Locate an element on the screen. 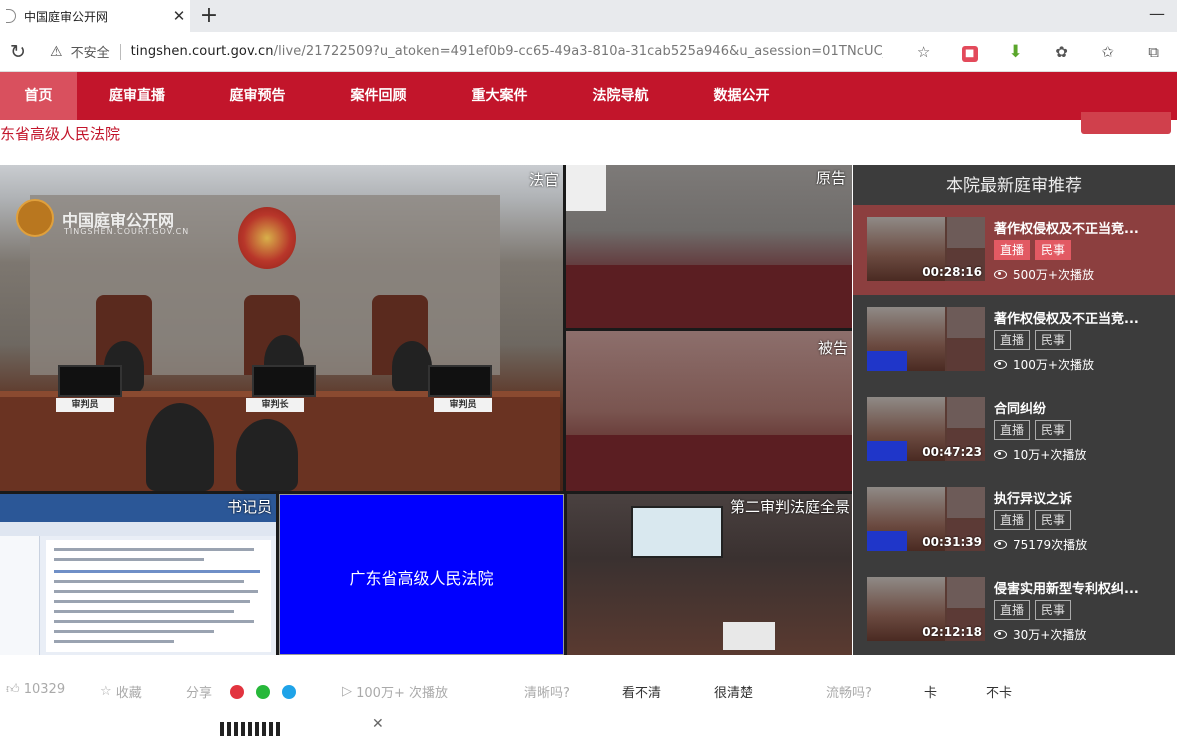 The image size is (1177, 736). name-plate: 审判长 is located at coordinates (275, 405).